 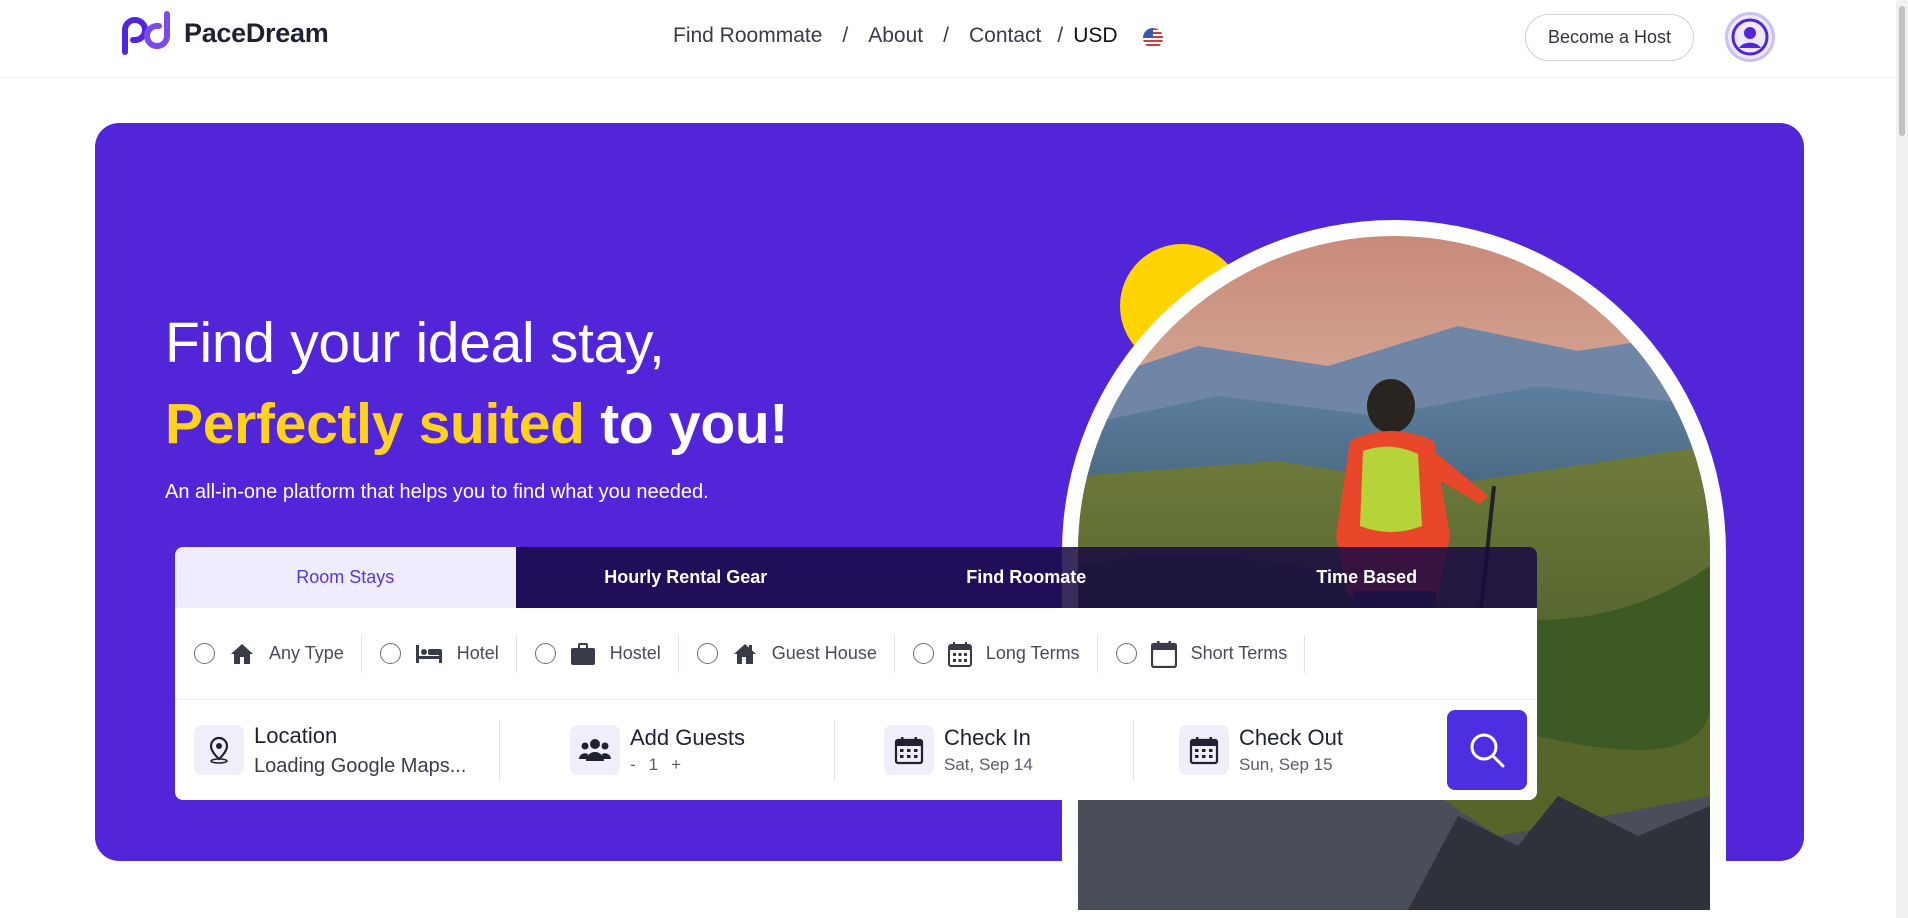 I want to click on main-nav: Find Roommate / About / Contact / USD, so click(x=895, y=36).